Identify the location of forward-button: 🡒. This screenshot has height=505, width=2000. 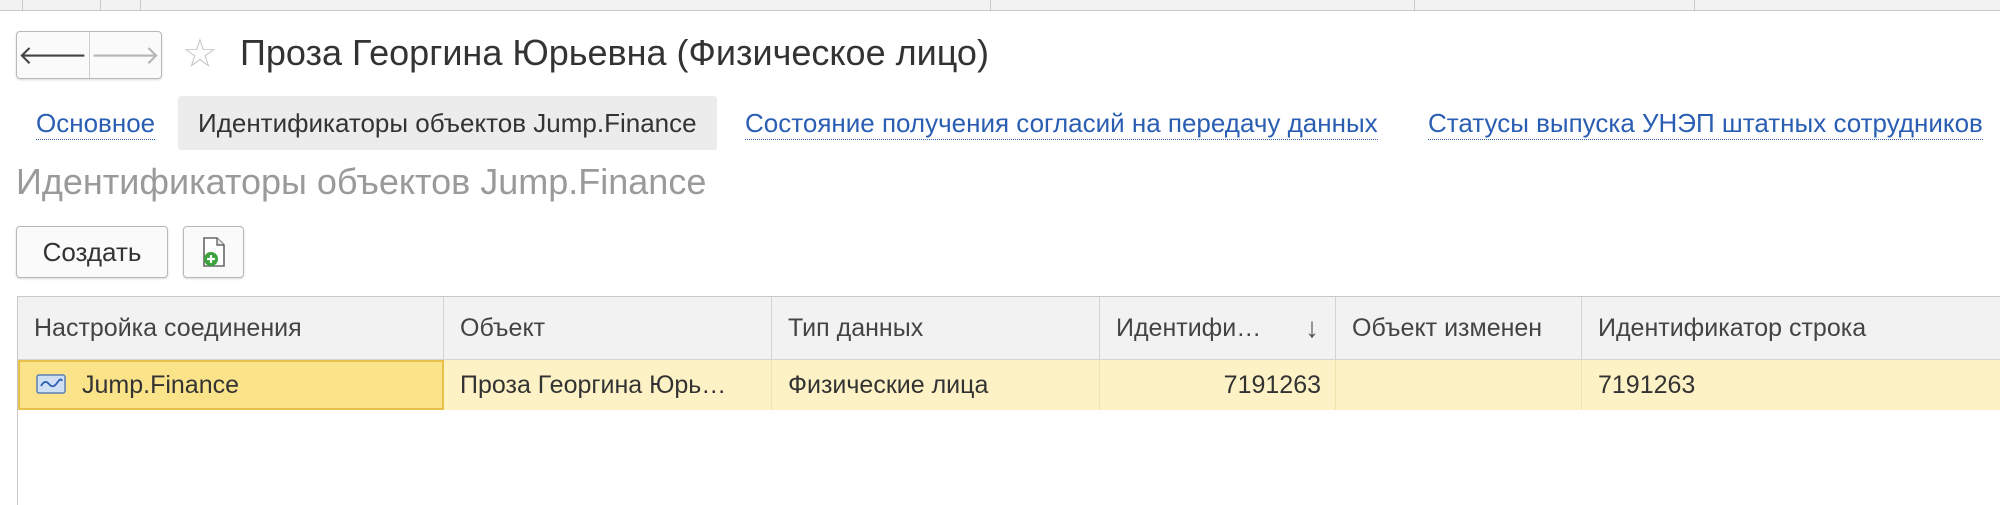
(126, 55).